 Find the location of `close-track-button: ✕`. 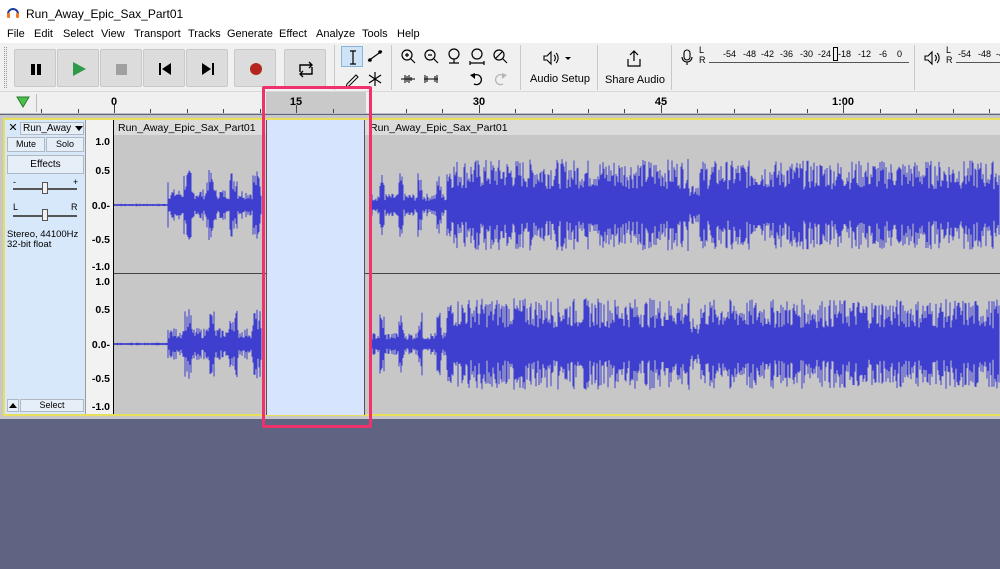

close-track-button: ✕ is located at coordinates (13, 128).